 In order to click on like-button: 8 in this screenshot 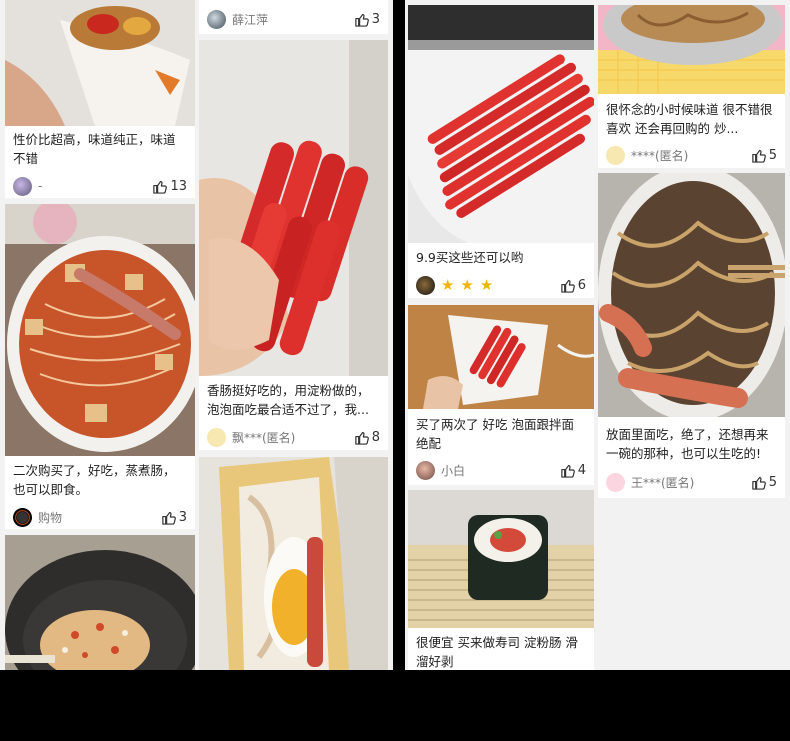, I will do `click(367, 437)`.